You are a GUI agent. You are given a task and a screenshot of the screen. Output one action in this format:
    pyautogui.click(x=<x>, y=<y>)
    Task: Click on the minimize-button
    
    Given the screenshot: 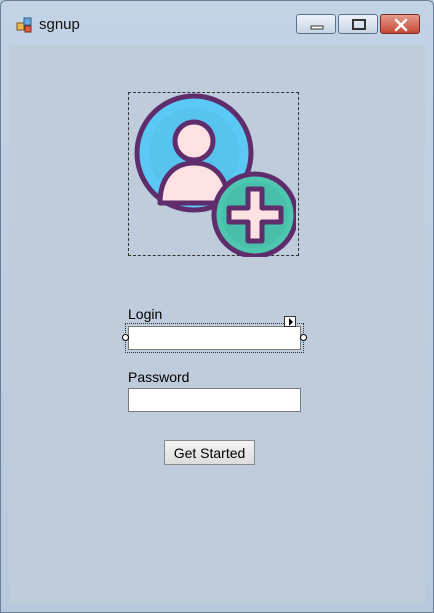 What is the action you would take?
    pyautogui.click(x=316, y=24)
    